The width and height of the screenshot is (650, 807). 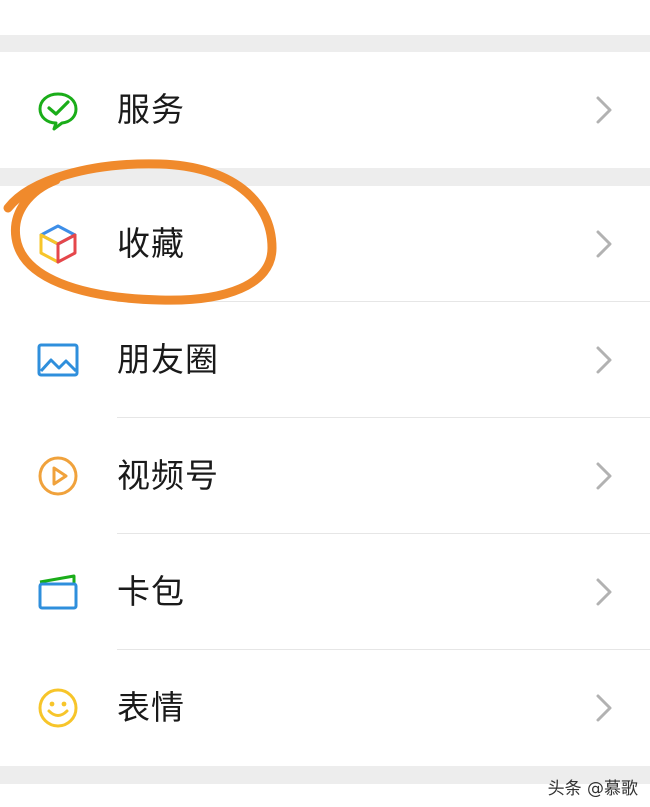 What do you see at coordinates (325, 476) in the screenshot?
I see `menu-item-channels: 视频号` at bounding box center [325, 476].